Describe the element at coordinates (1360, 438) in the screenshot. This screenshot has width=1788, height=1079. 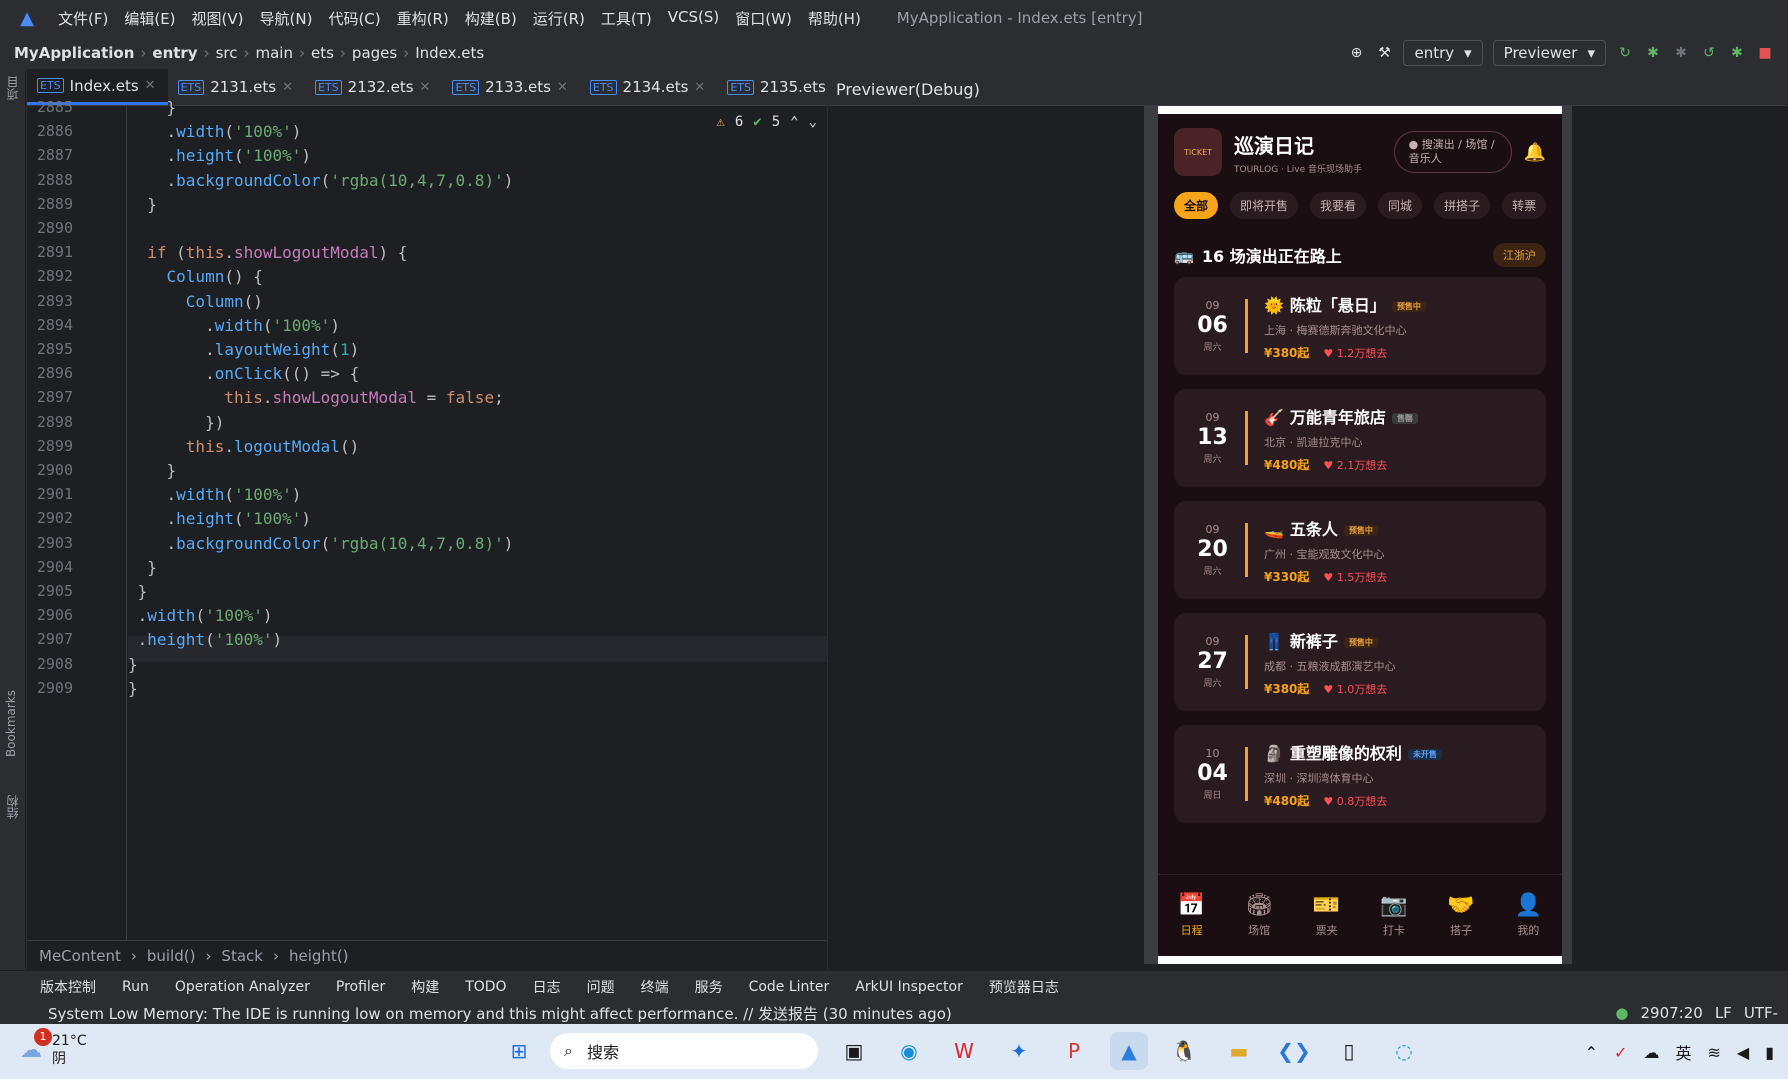
I see `event-card: 09 13 周六 🎸 万能青年旅店 售罄 北京 · 凯迪拉克中心 ¥480起 ♥ 2.1万想去` at that location.